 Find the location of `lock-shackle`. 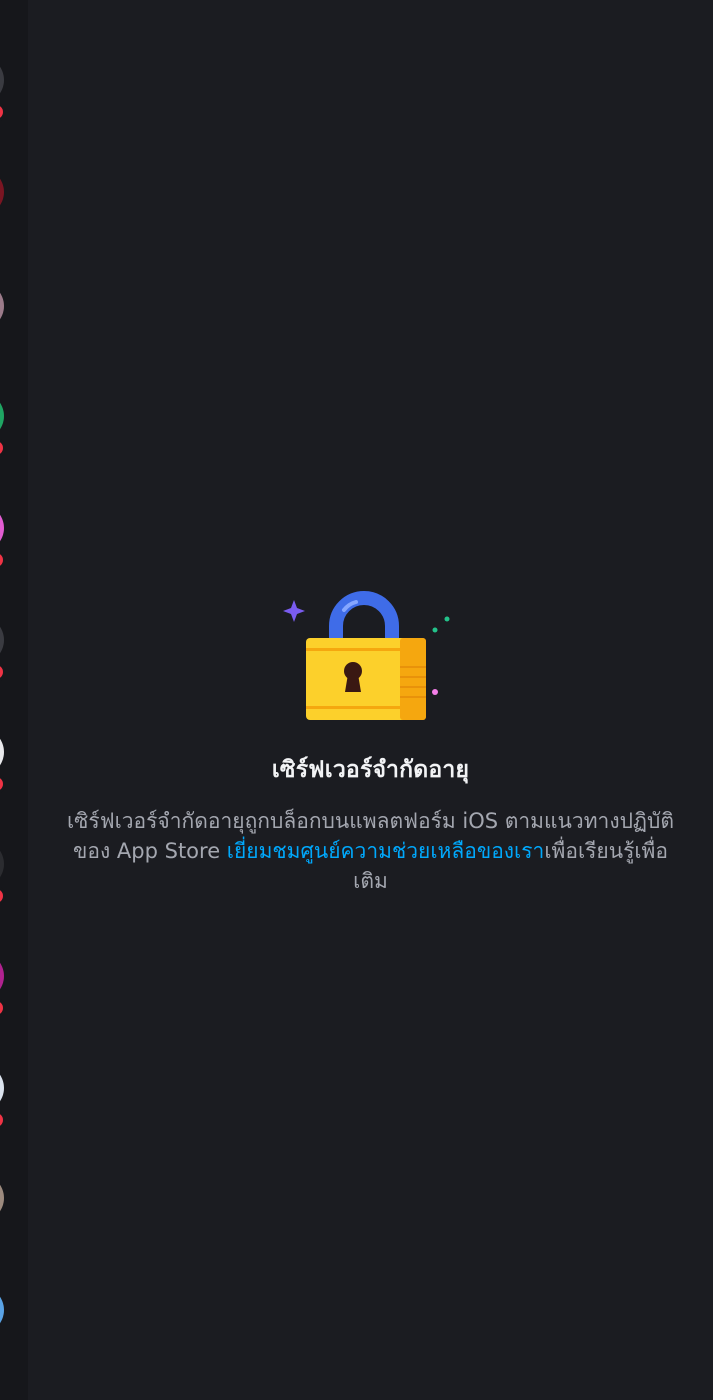

lock-shackle is located at coordinates (363, 617).